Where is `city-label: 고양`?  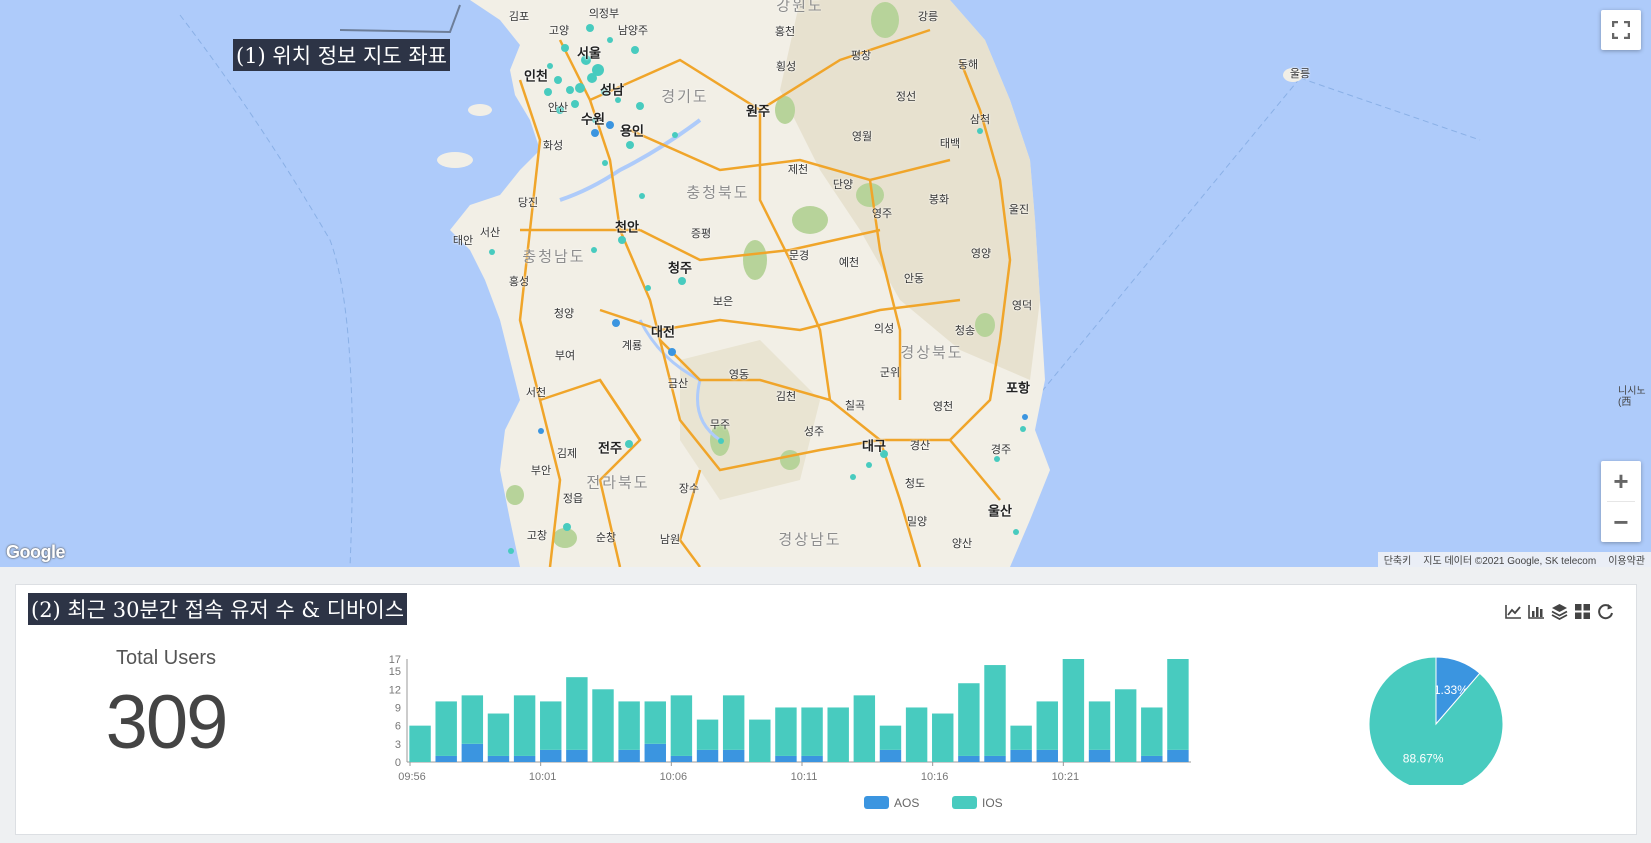
city-label: 고양 is located at coordinates (559, 31).